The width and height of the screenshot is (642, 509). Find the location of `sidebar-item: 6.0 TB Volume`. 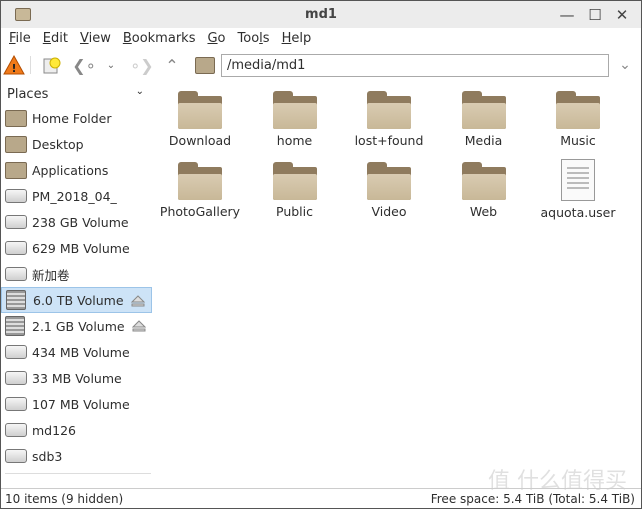

sidebar-item: 6.0 TB Volume is located at coordinates (76, 300).